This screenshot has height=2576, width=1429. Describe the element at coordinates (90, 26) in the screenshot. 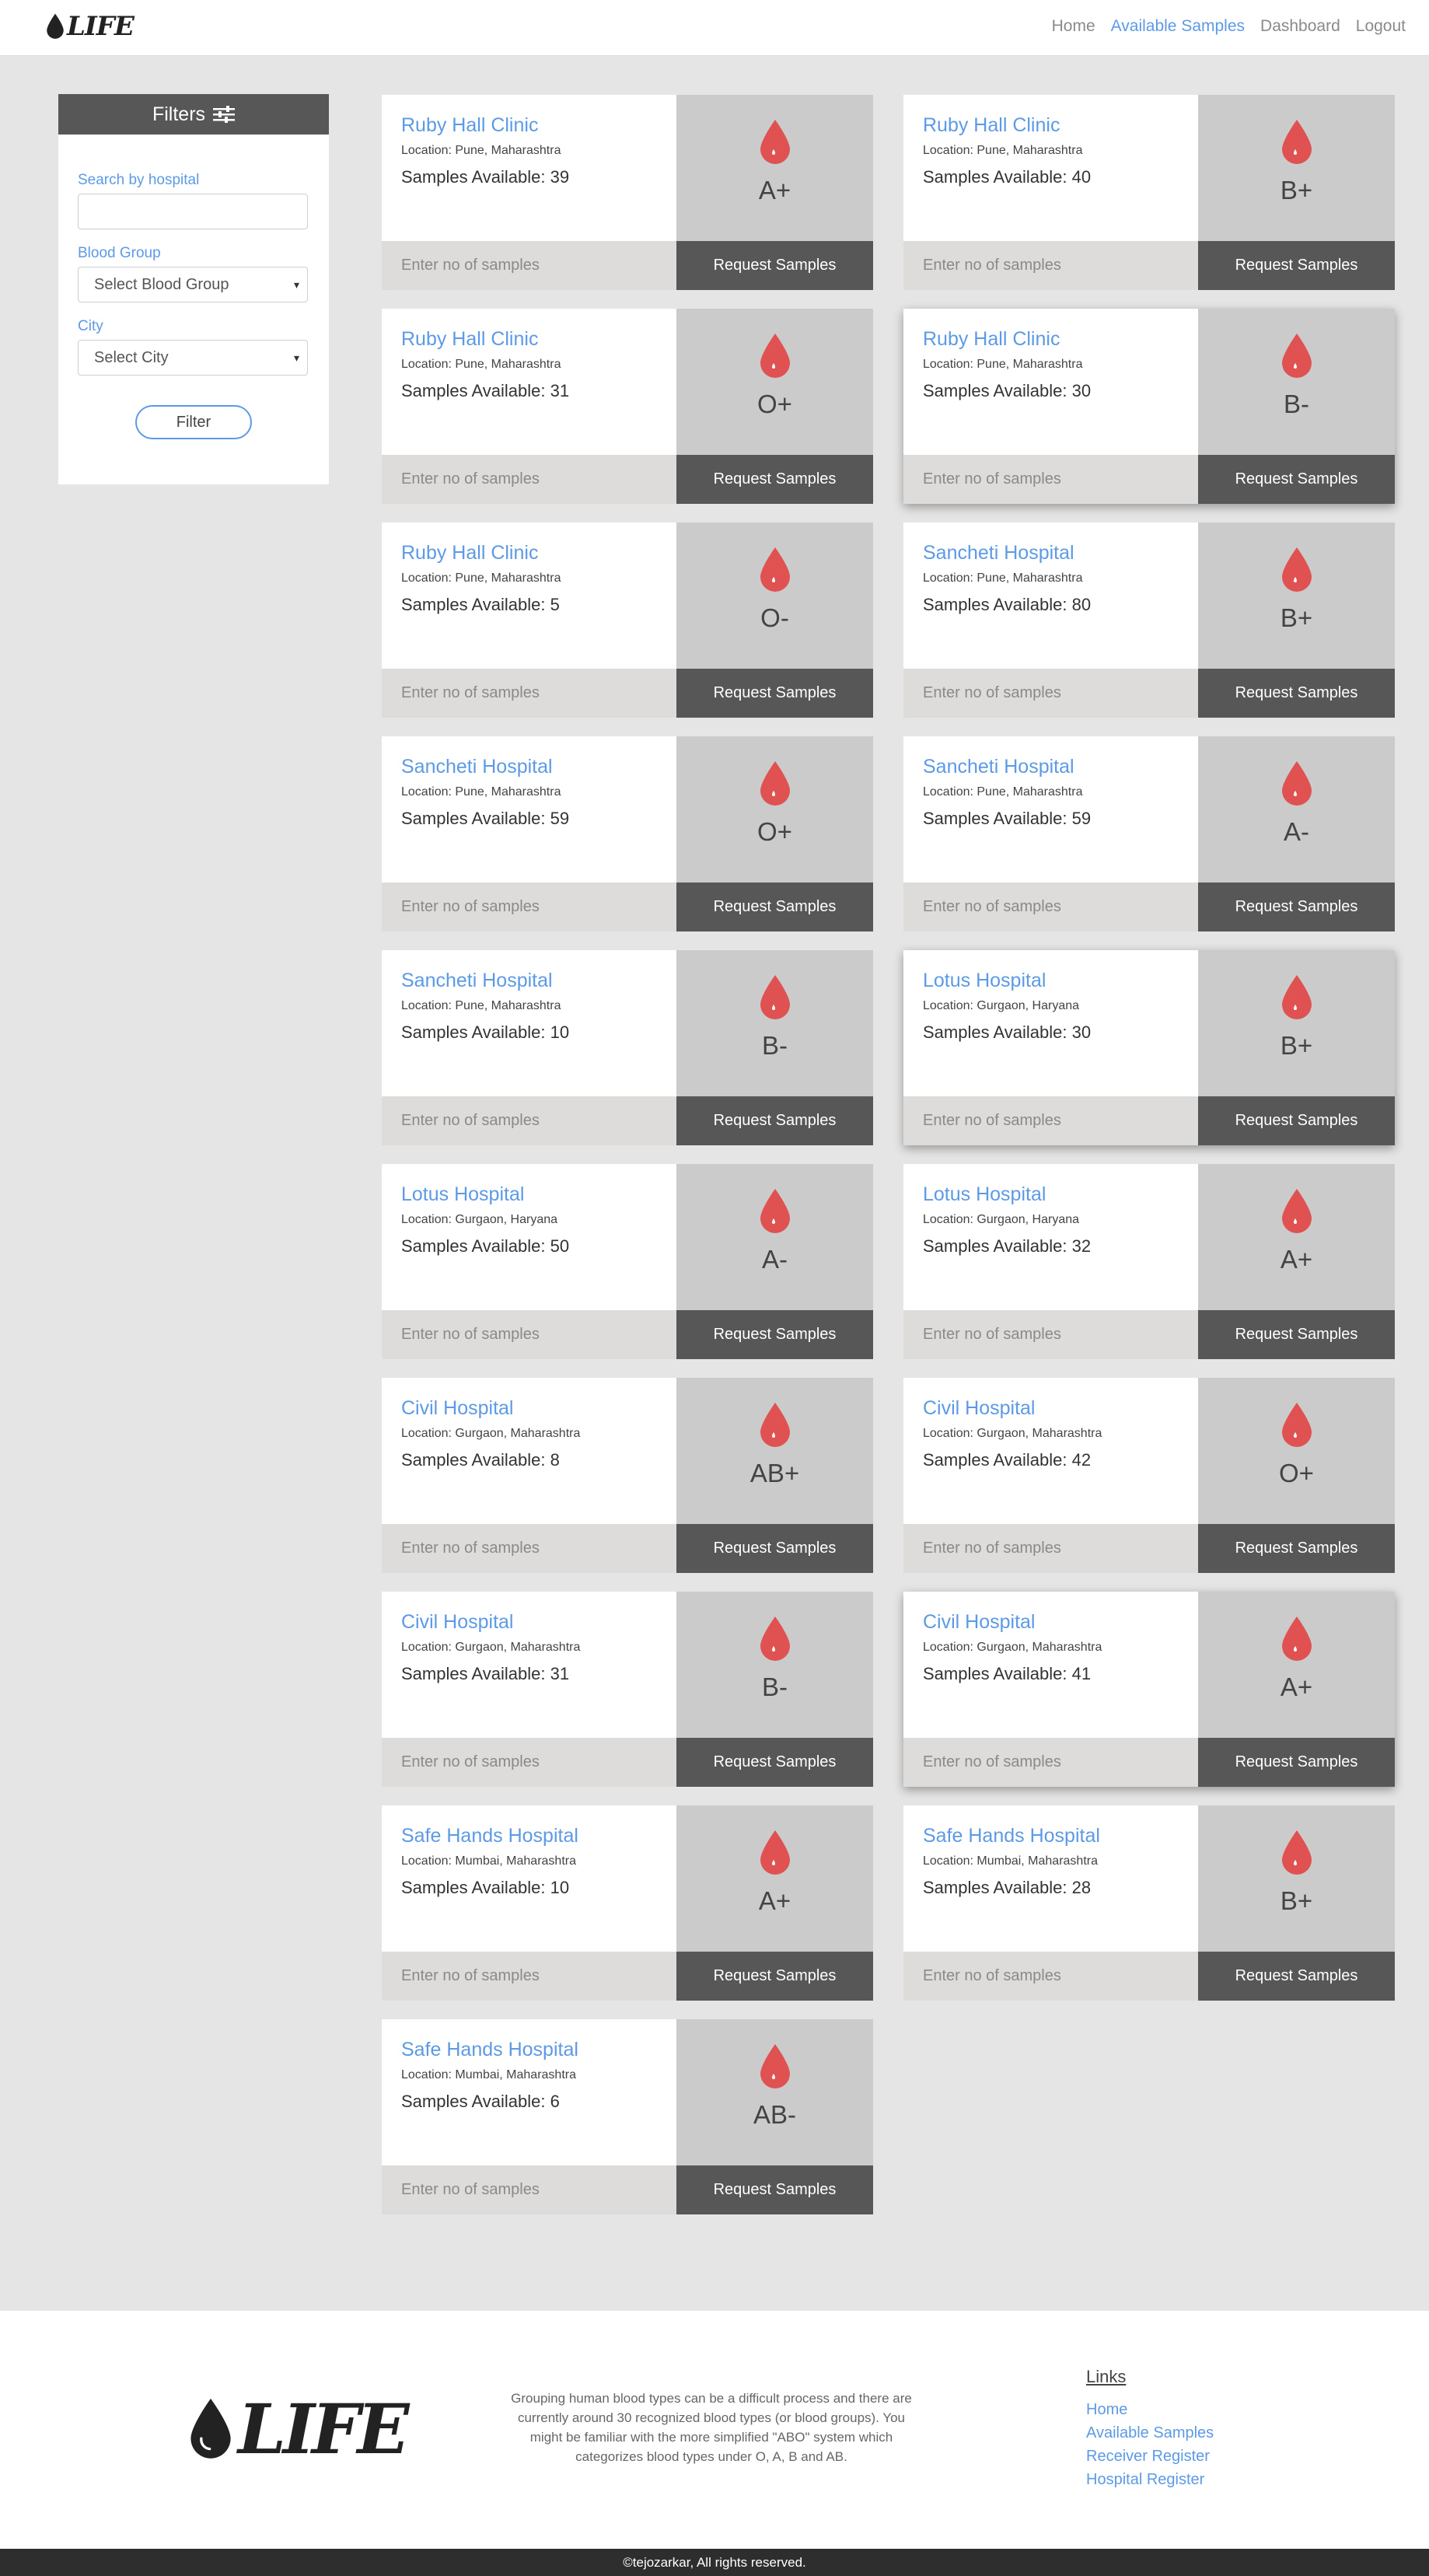

I see `brand-logo: LIFE` at that location.